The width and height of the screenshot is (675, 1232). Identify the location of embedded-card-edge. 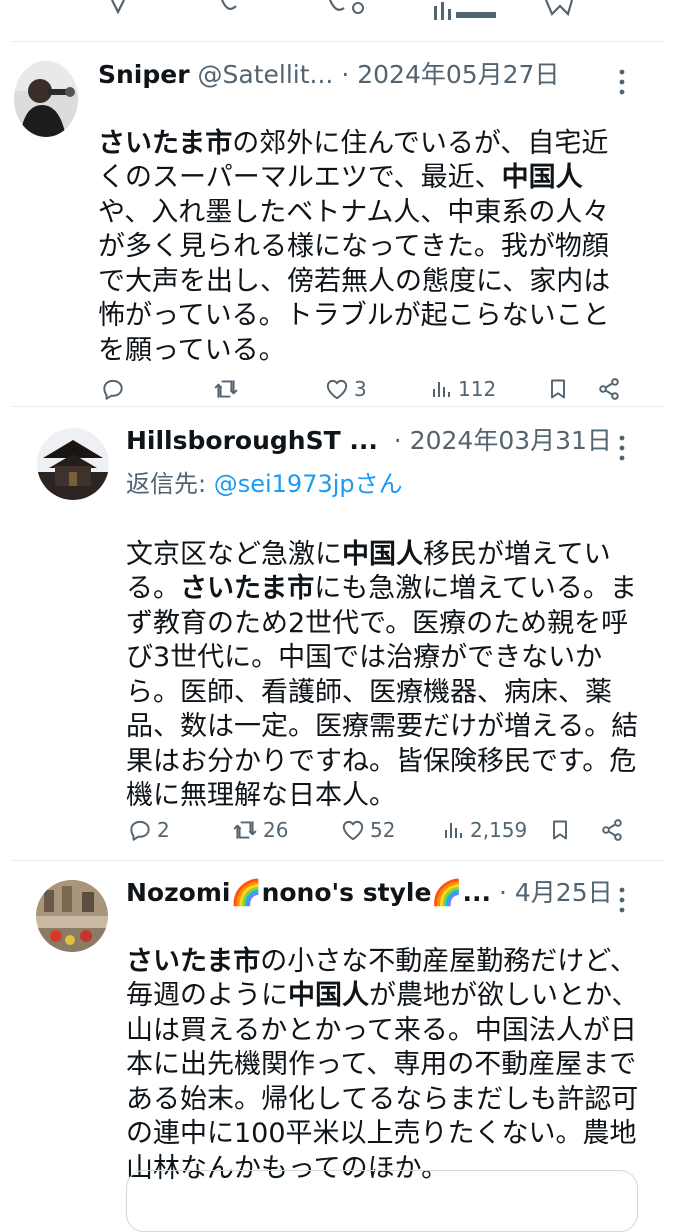
(382, 1201).